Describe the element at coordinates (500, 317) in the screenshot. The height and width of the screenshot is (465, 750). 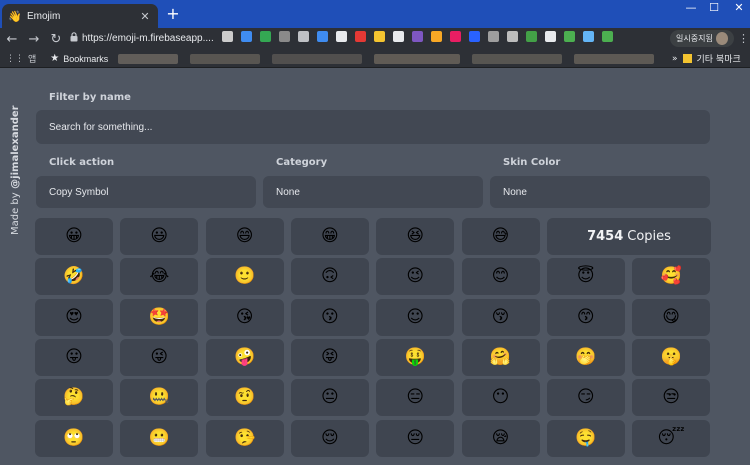
I see `emoji-cell: 😚` at that location.